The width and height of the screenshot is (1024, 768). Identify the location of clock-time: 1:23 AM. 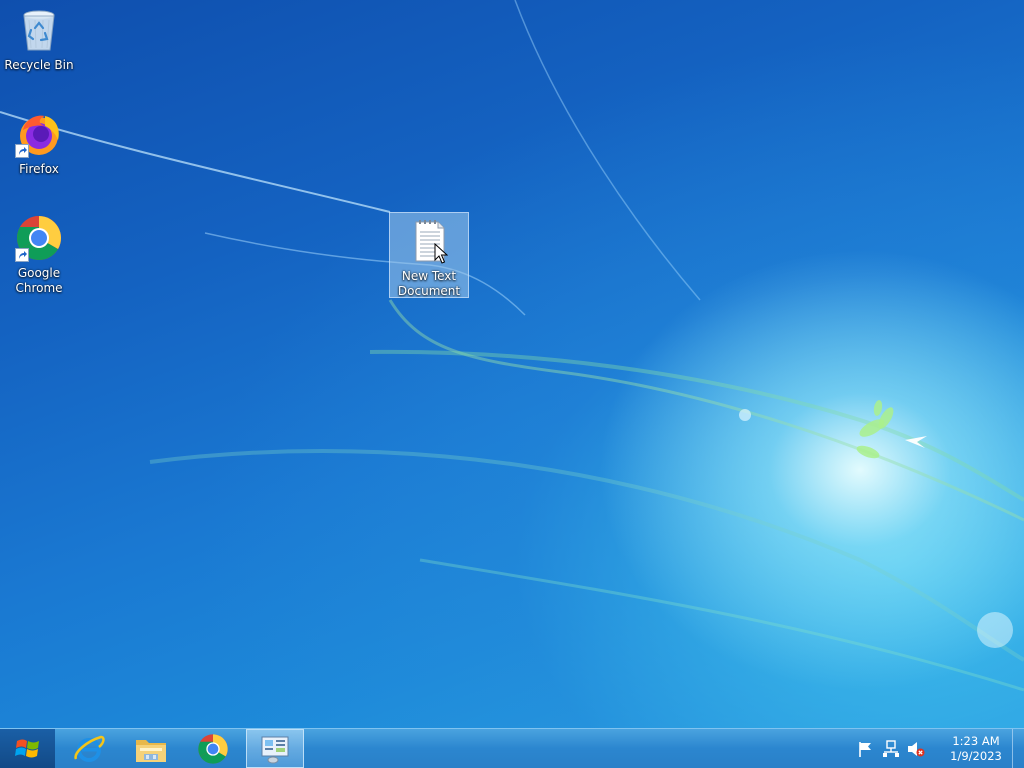
(976, 740).